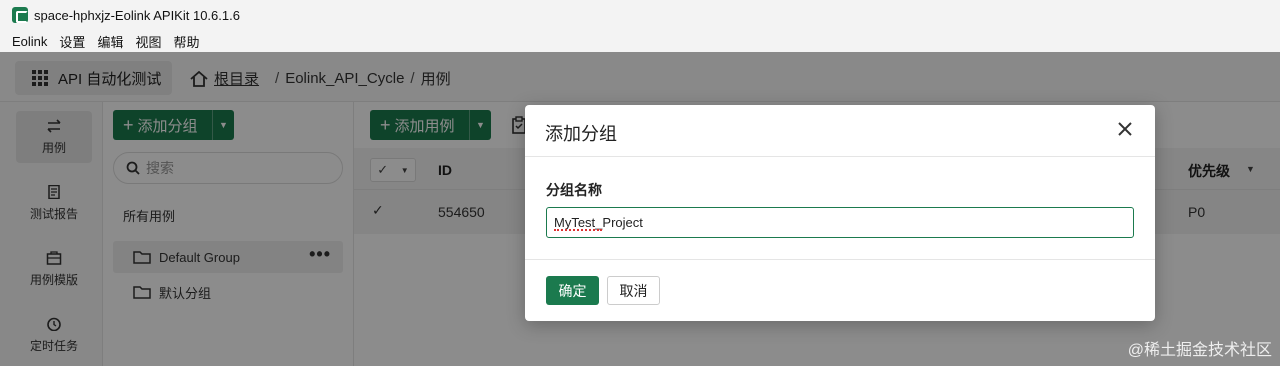 This screenshot has height=366, width=1280. Describe the element at coordinates (137, 15) in the screenshot. I see `window-title: space-hphxjz-Eolink APIKit 10.6.1.6` at that location.